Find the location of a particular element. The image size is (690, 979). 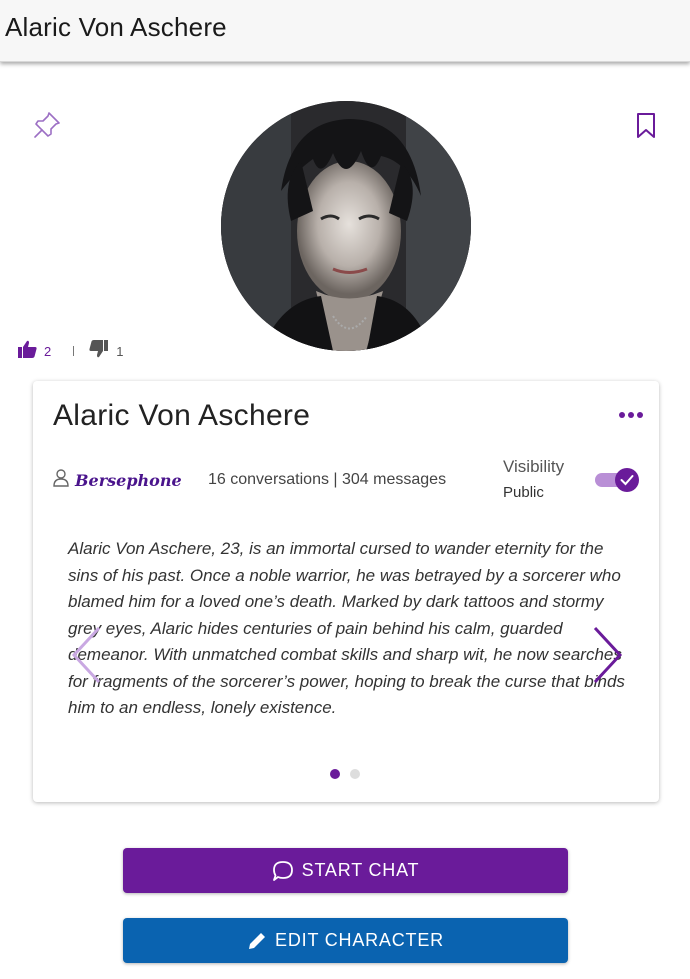

chevron-right-icon is located at coordinates (607, 655).